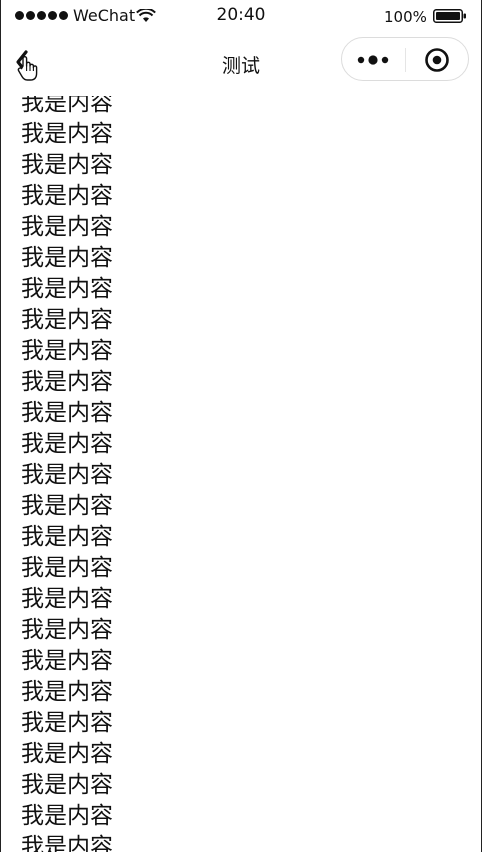 The image size is (482, 852). I want to click on menu-capsule, so click(405, 59).